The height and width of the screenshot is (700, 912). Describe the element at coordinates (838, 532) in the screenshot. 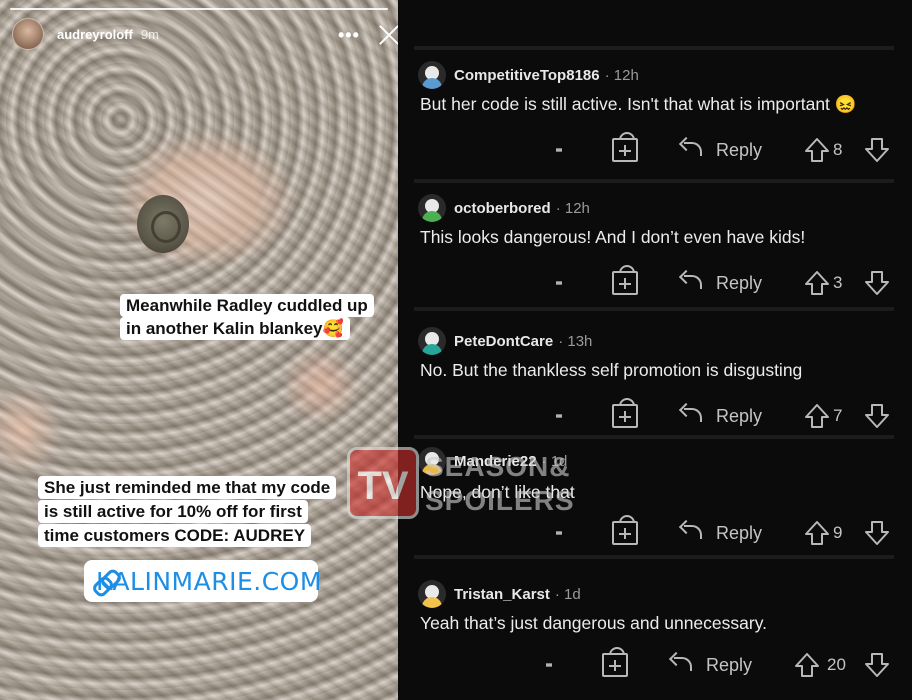

I see `vote-count: 9` at that location.